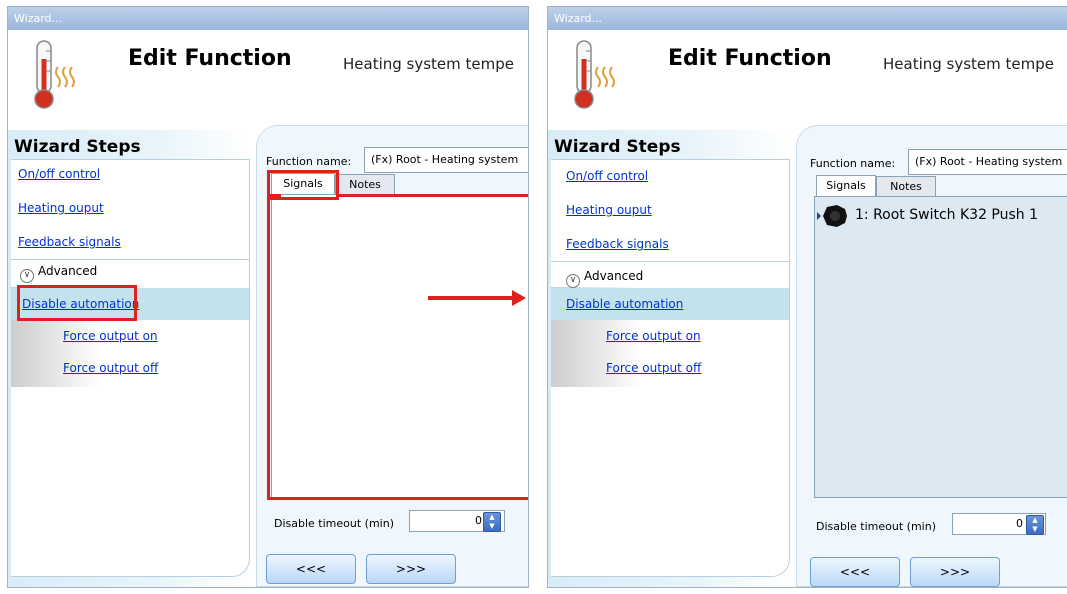 The image size is (1067, 594). Describe the element at coordinates (846, 186) in the screenshot. I see `tab-signals: Signals` at that location.